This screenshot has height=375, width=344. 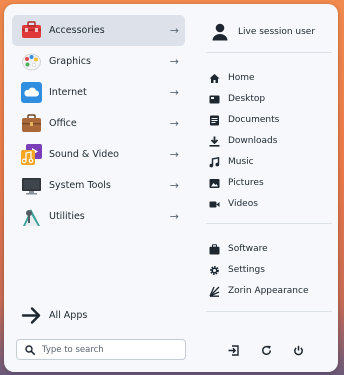 What do you see at coordinates (98, 315) in the screenshot?
I see `all-apps-button: All Apps` at bounding box center [98, 315].